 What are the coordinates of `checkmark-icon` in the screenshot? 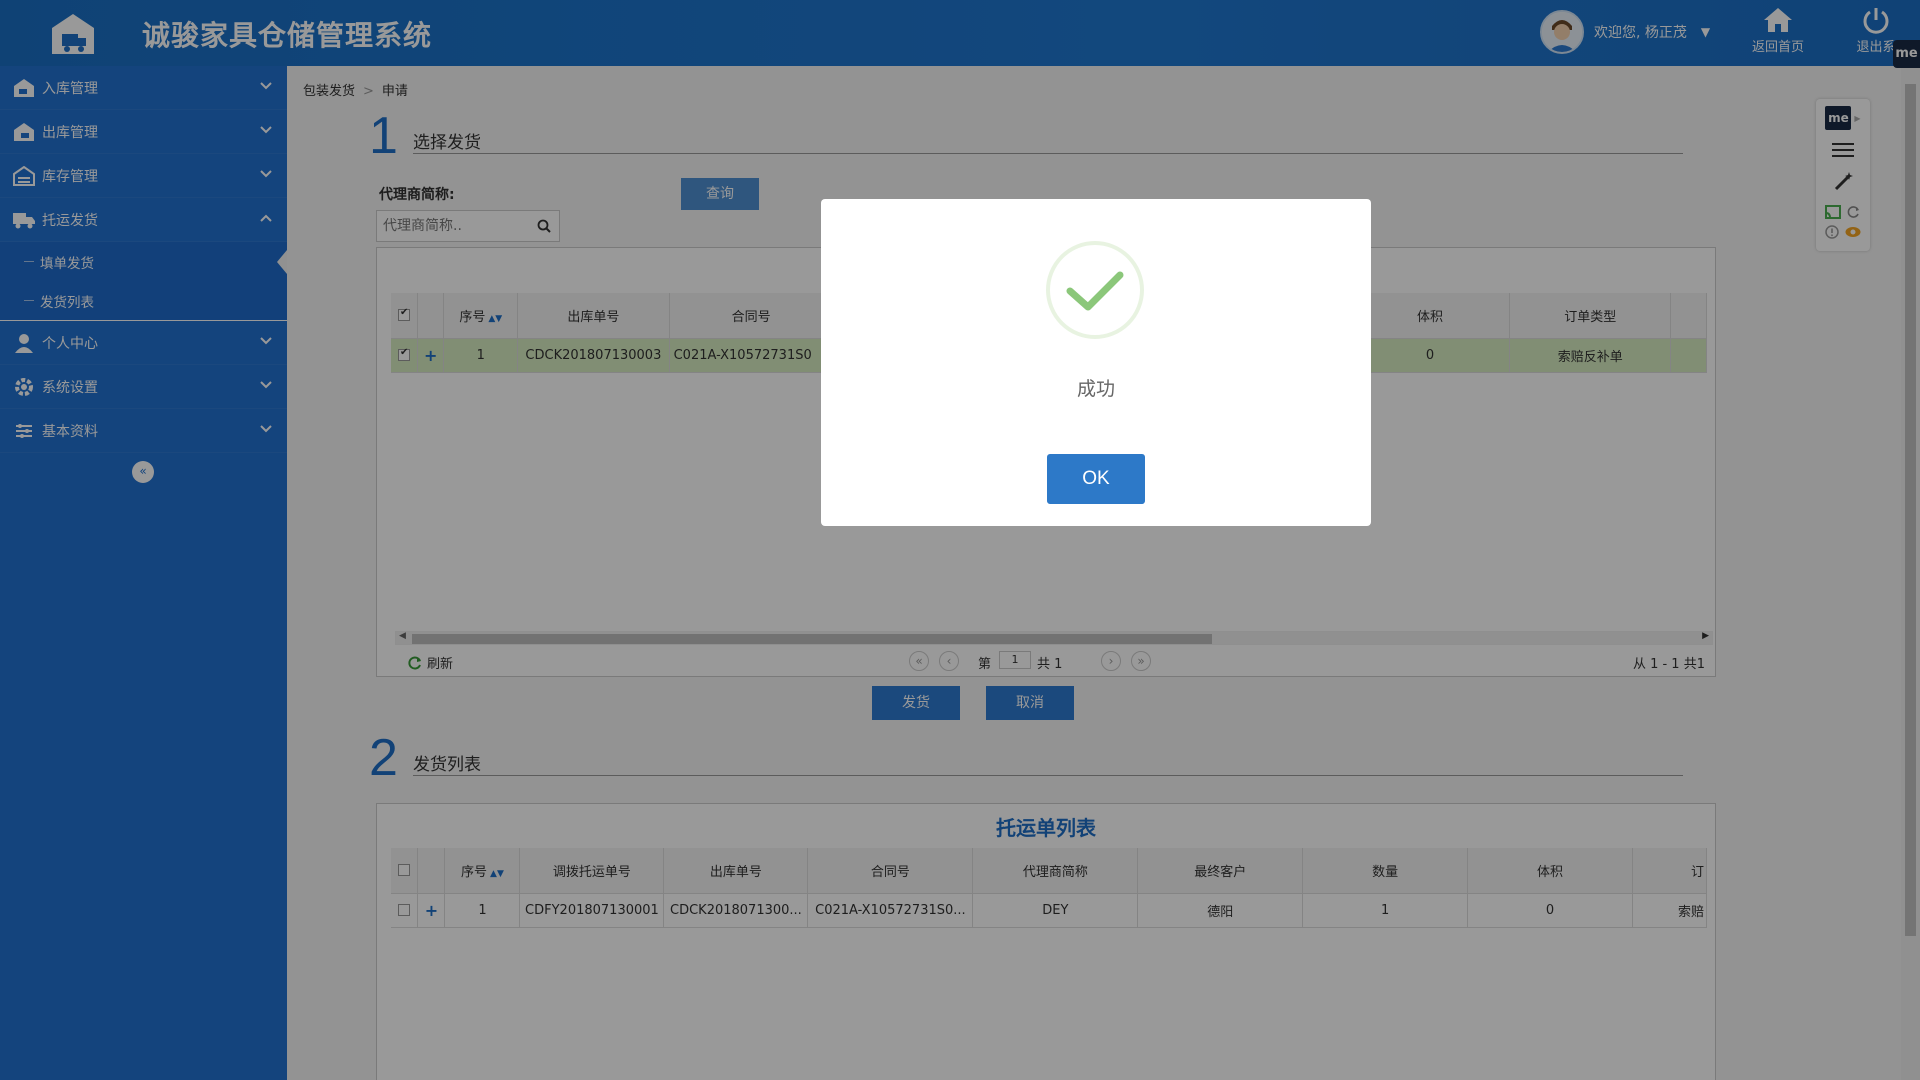 It's located at (1095, 290).